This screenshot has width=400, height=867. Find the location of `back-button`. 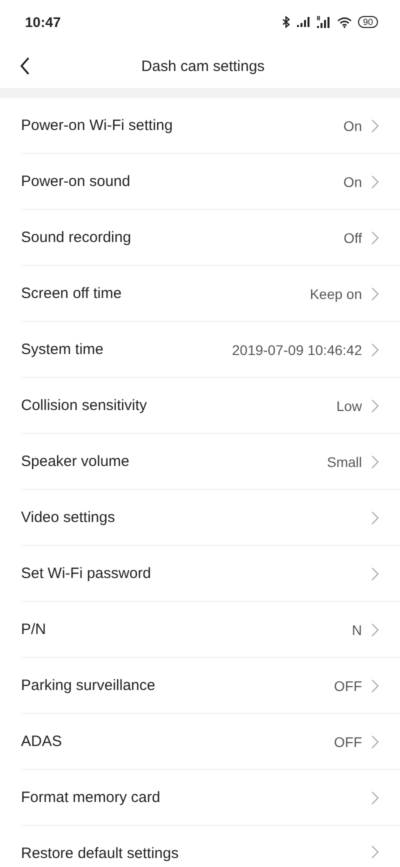

back-button is located at coordinates (25, 66).